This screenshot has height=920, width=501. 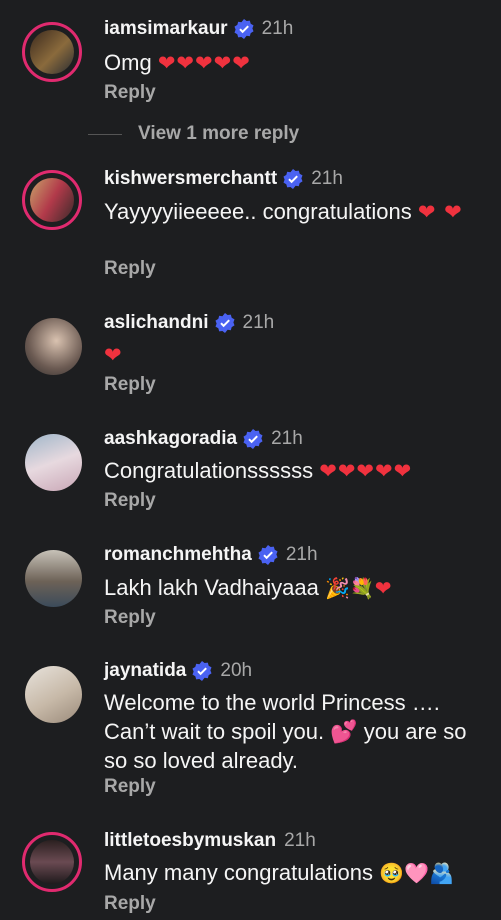 What do you see at coordinates (105, 134) in the screenshot?
I see `divider` at bounding box center [105, 134].